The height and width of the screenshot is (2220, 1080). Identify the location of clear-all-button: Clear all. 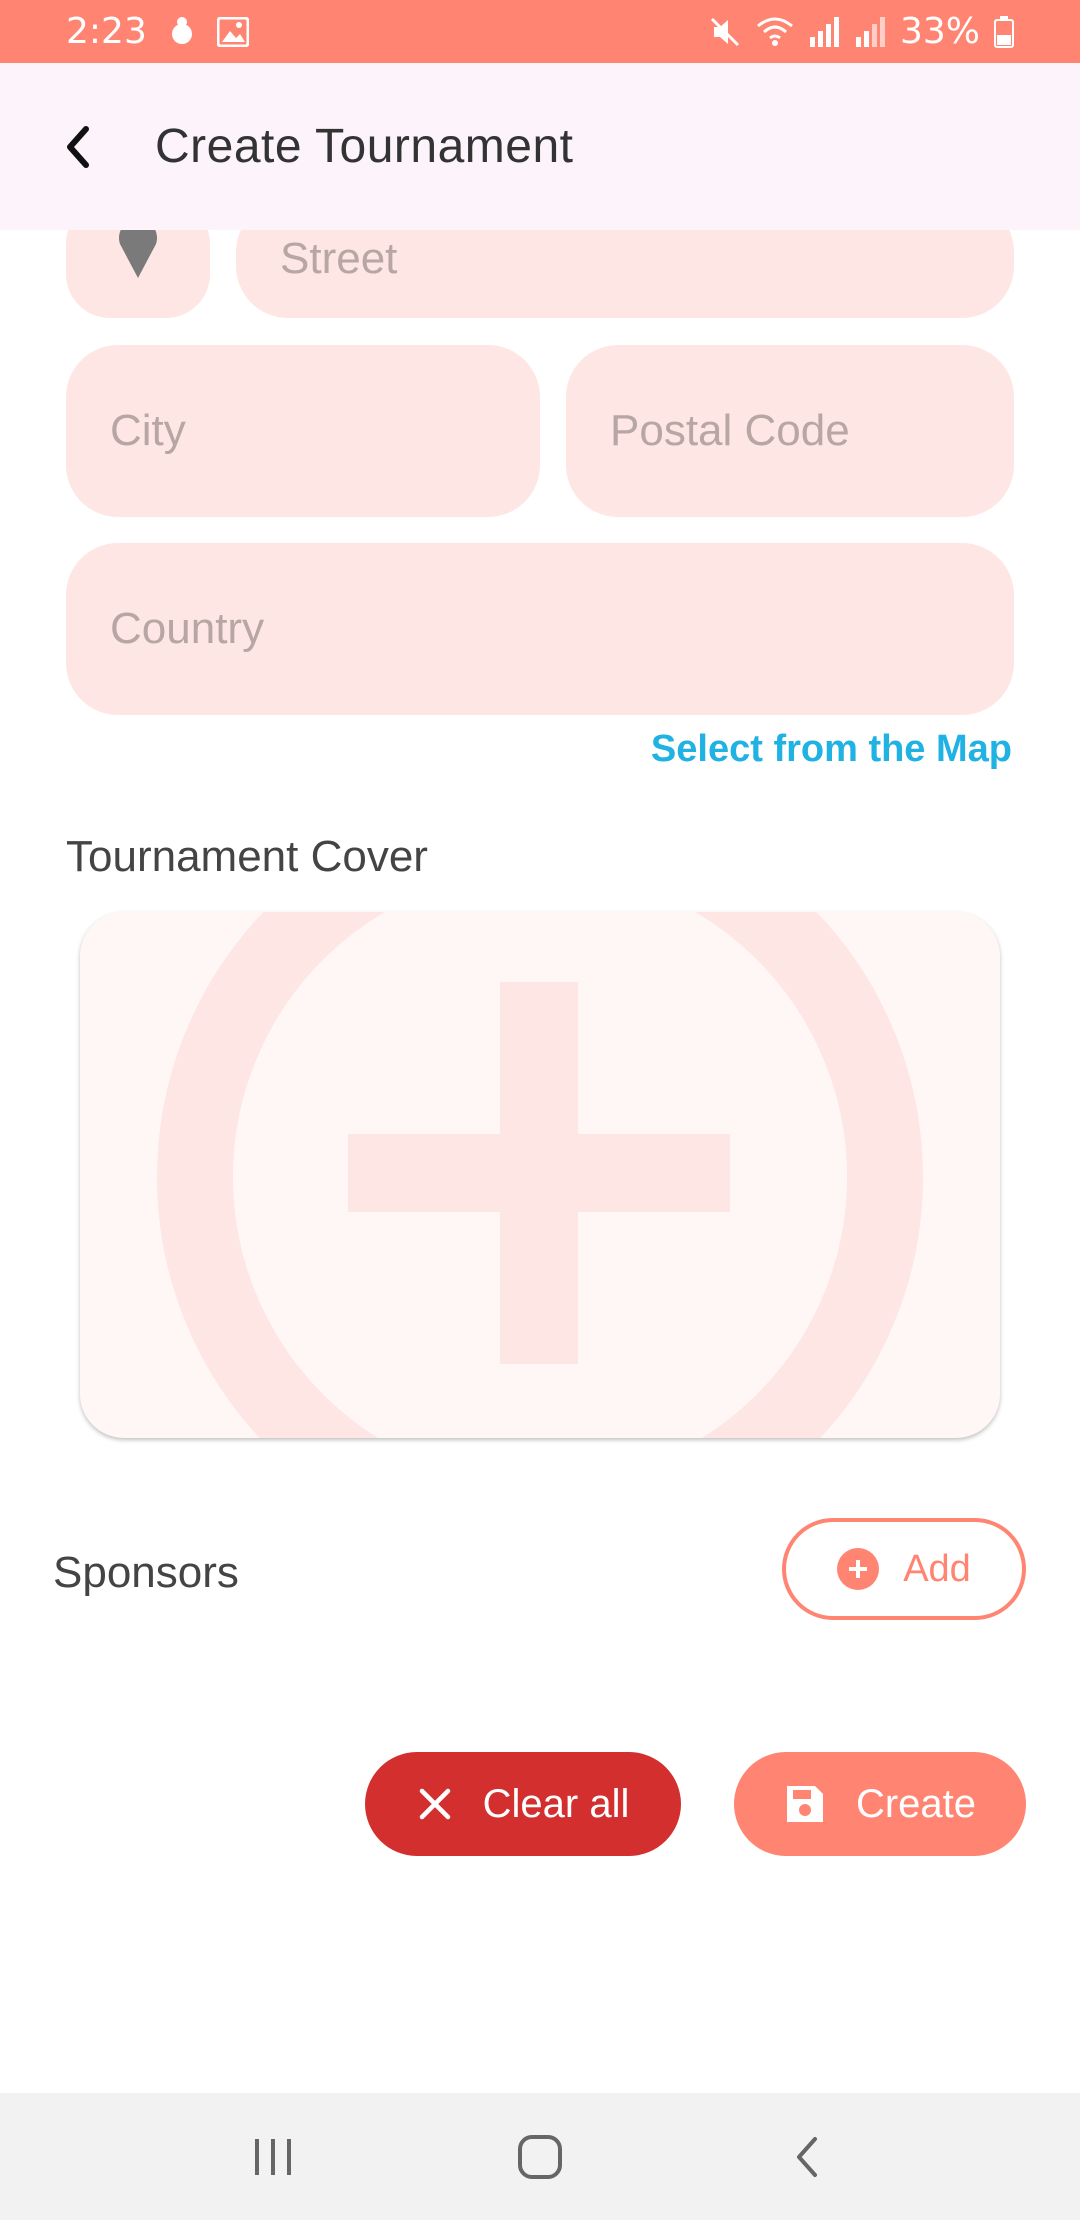
(523, 1804).